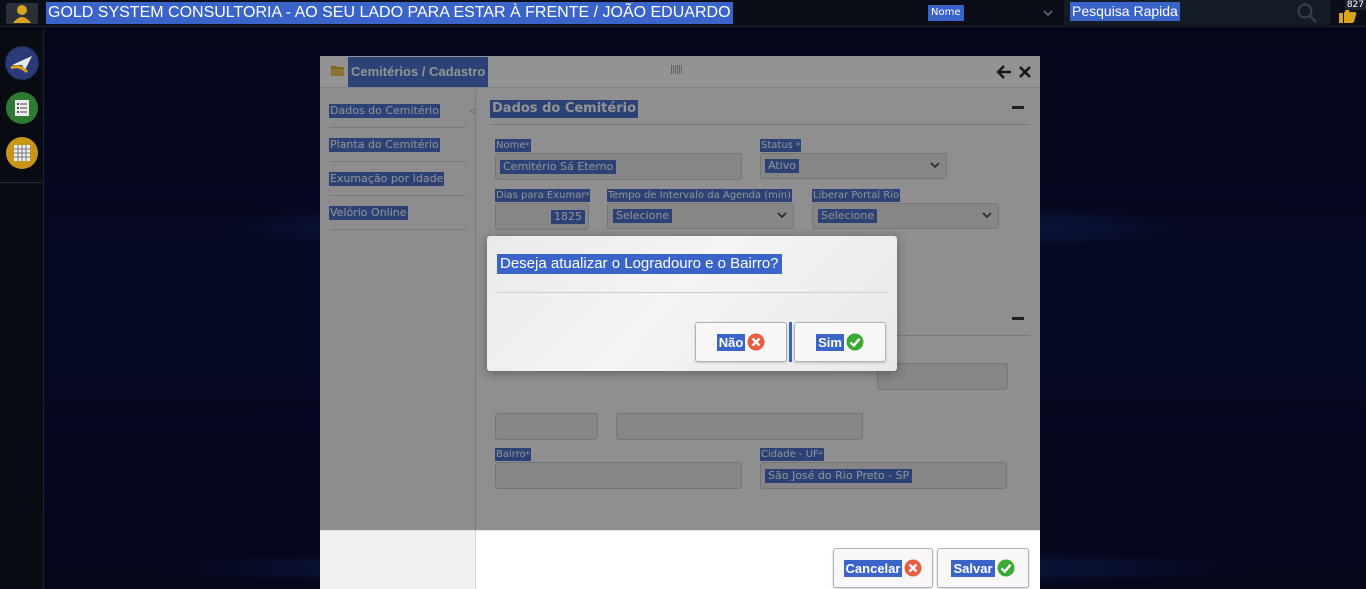  I want to click on notification-button: 827, so click(1350, 13).